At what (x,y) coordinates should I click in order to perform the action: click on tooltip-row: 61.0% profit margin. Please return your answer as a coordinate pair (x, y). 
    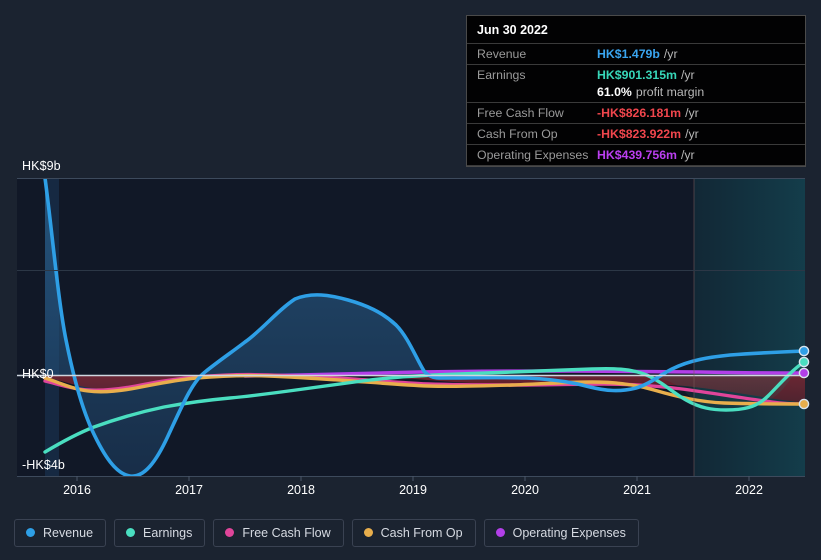
    Looking at the image, I should click on (636, 93).